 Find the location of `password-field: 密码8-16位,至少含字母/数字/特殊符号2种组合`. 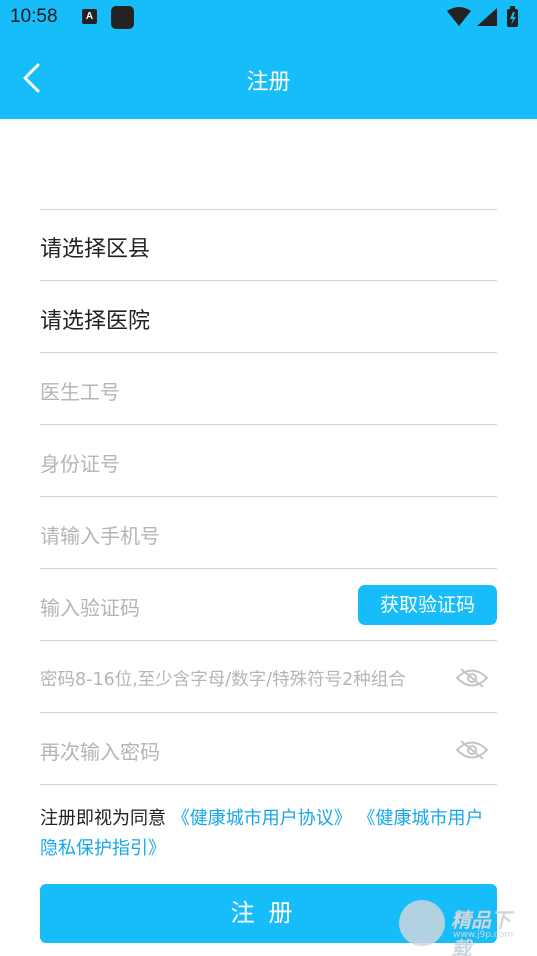

password-field: 密码8-16位,至少含字母/数字/特殊符号2种组合 is located at coordinates (223, 678).